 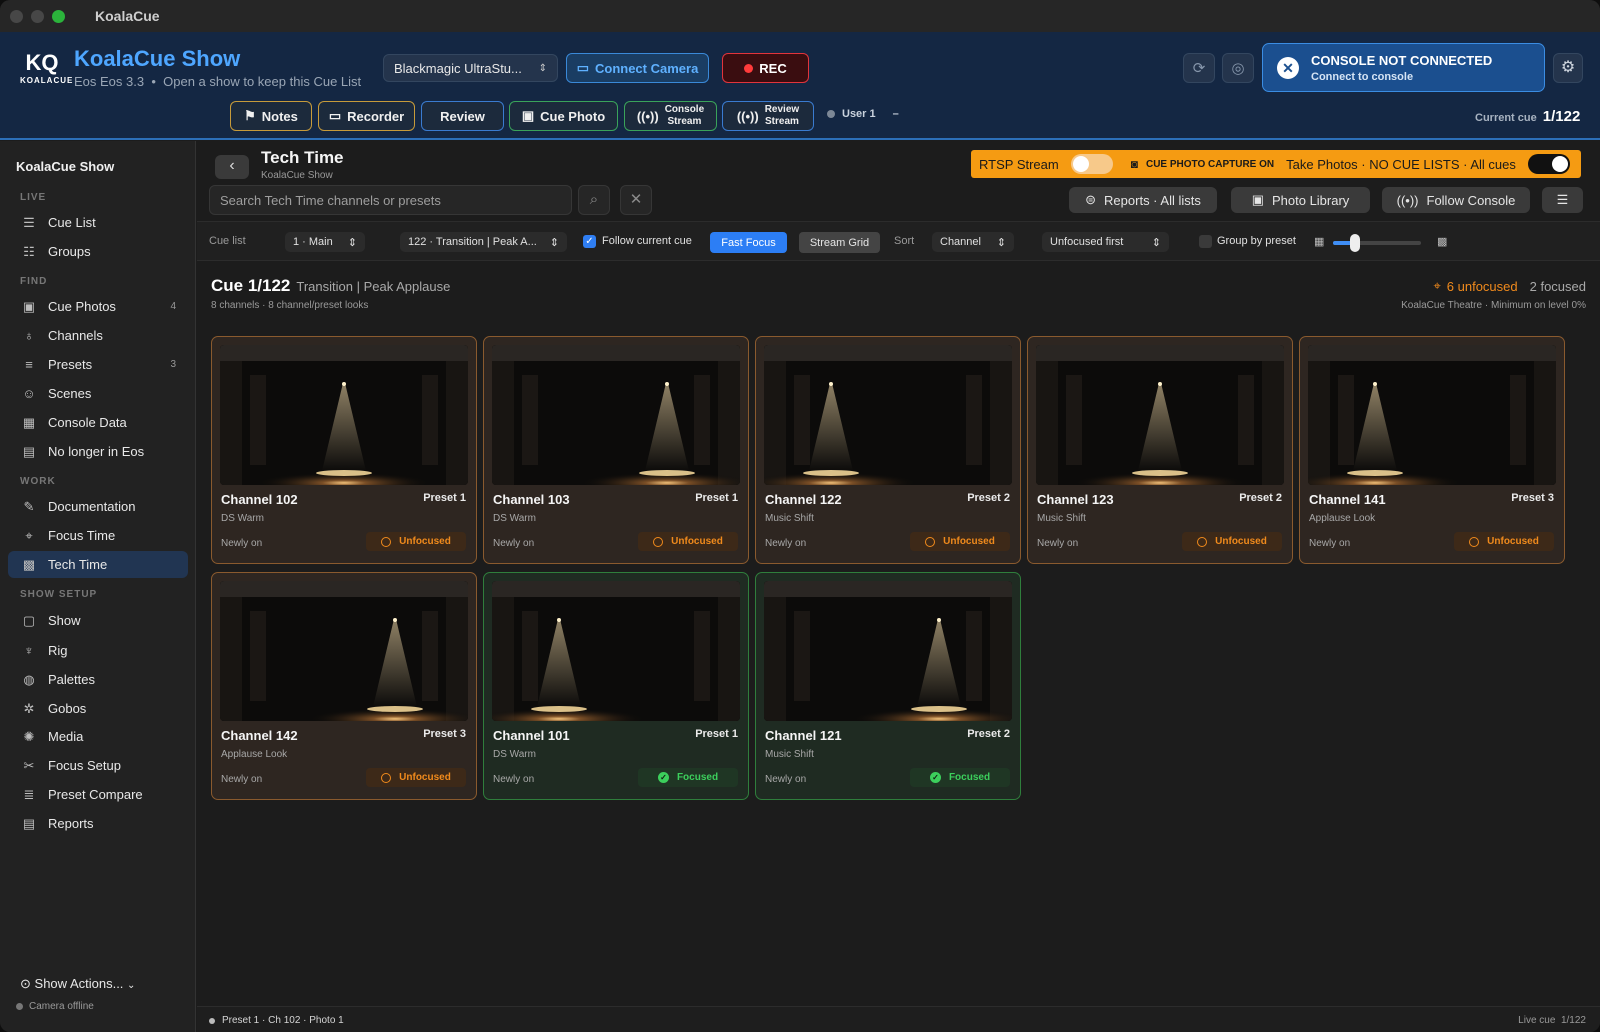 What do you see at coordinates (1527, 116) in the screenshot?
I see `current-cue: Current cue 1/122` at bounding box center [1527, 116].